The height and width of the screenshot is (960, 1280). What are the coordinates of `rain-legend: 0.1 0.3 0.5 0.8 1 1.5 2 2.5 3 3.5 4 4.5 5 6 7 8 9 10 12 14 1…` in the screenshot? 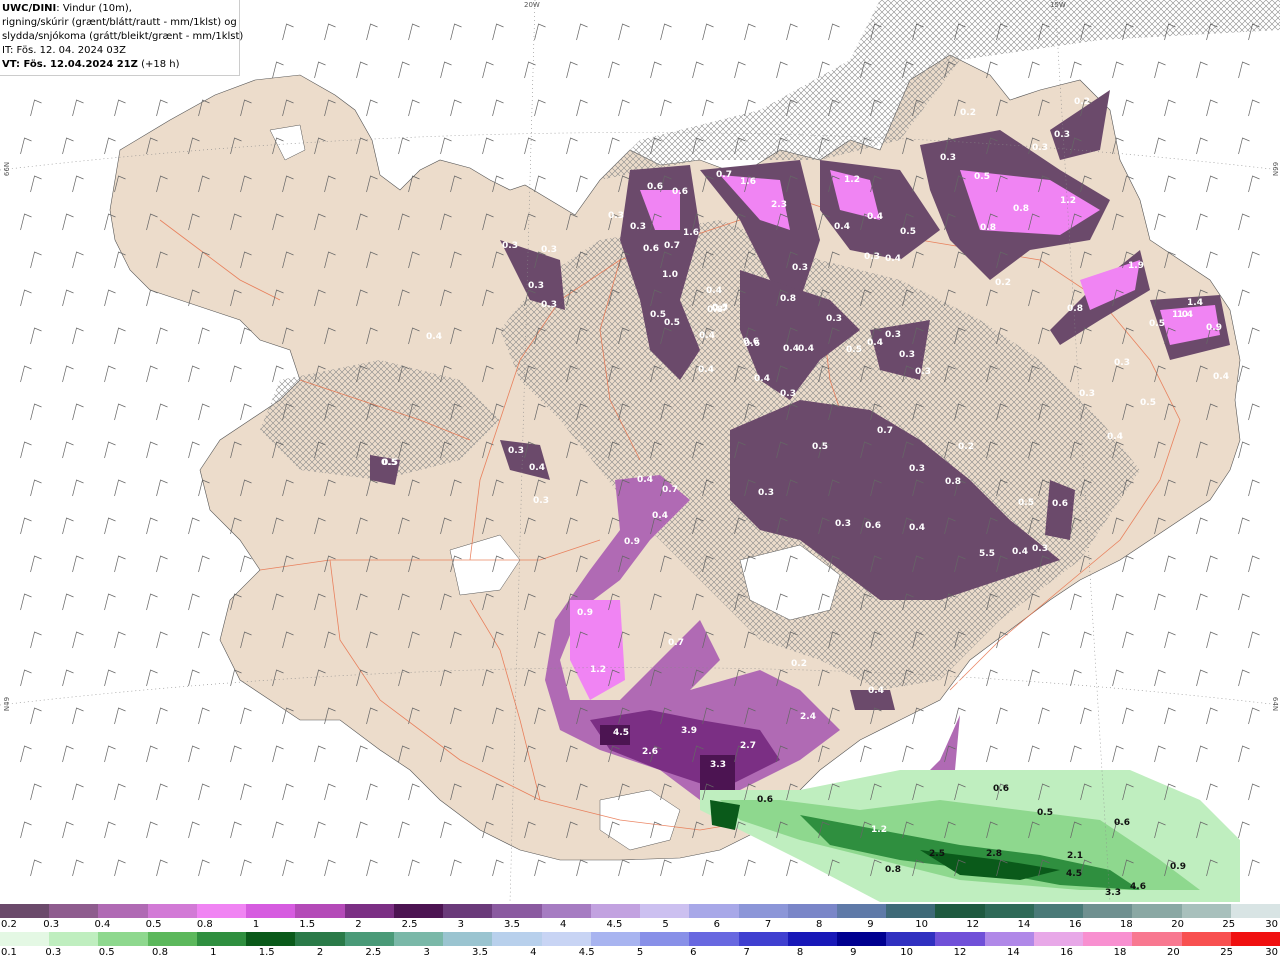 It's located at (640, 946).